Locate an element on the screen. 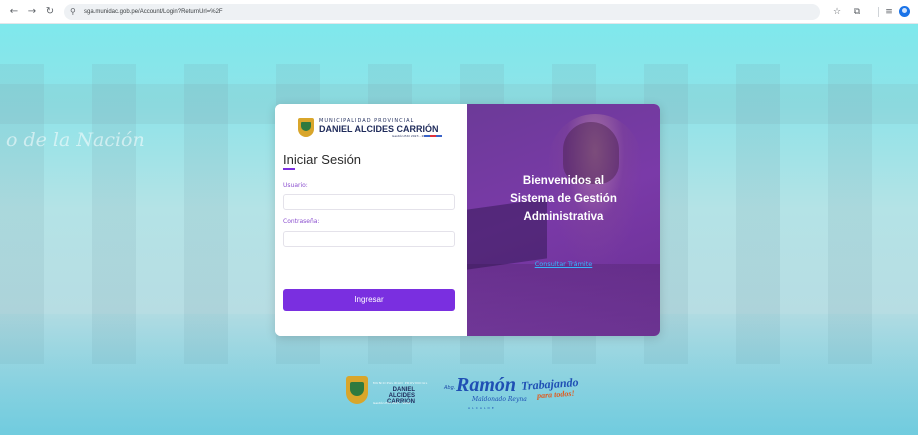 Image resolution: width=918 pixels, height=435 pixels. crest-icon is located at coordinates (306, 127).